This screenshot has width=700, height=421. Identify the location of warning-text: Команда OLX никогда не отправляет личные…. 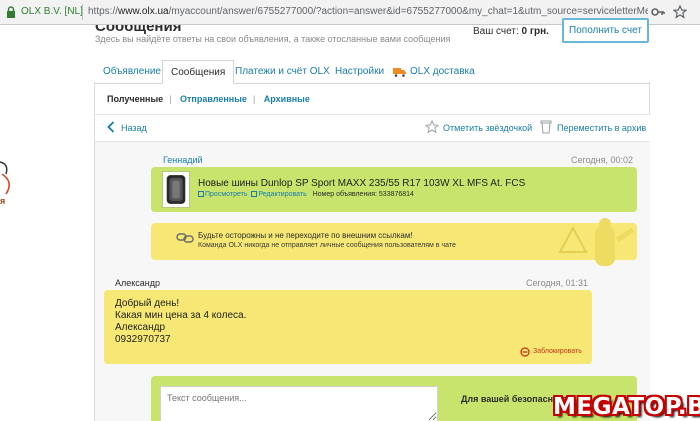
(327, 245).